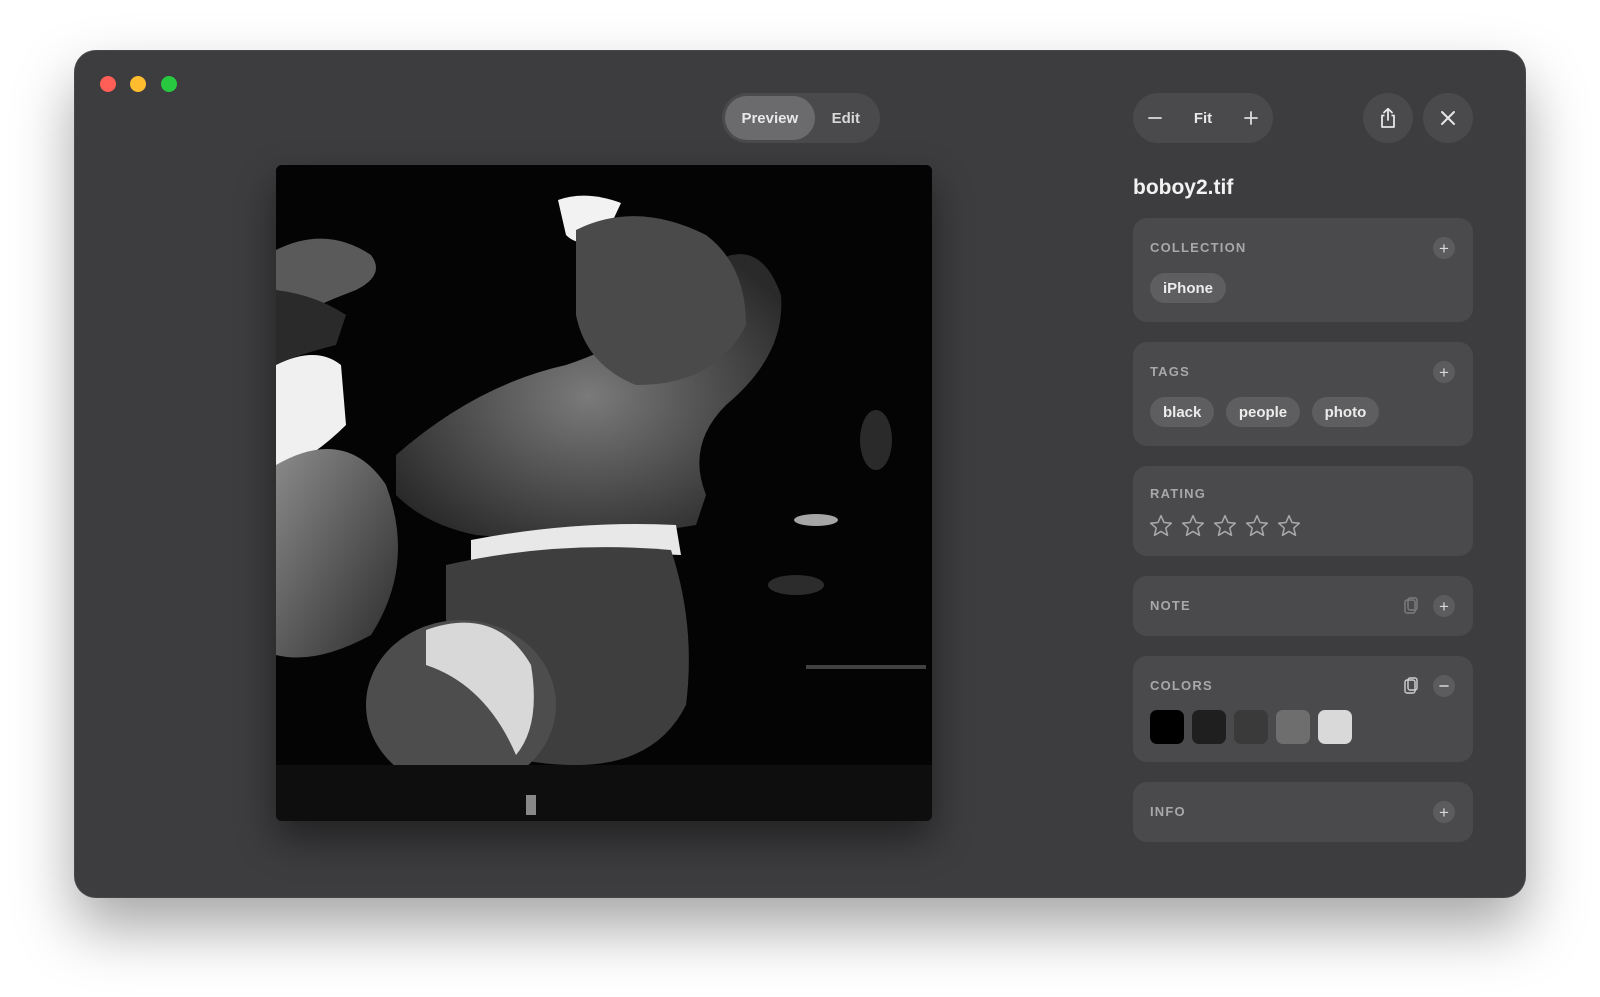 This screenshot has height=997, width=1600. I want to click on share-icon, so click(1388, 117).